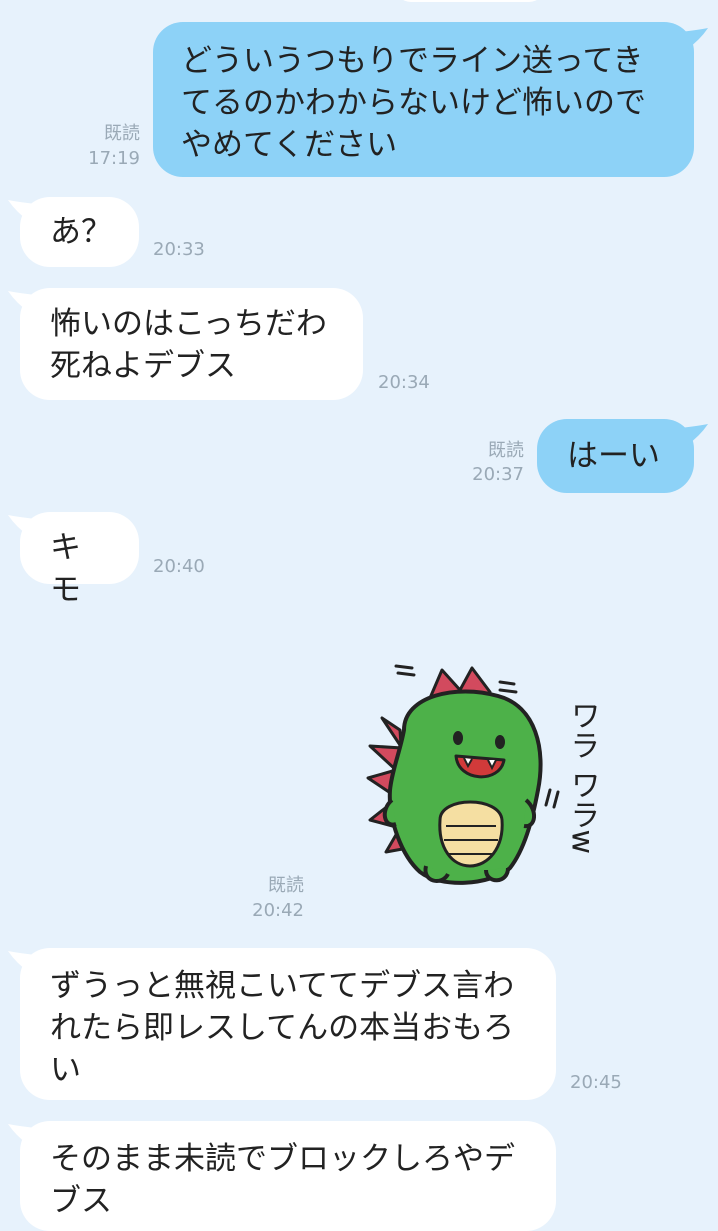 The height and width of the screenshot is (1231, 718). I want to click on sticker-caption: ワラ ワラw, so click(582, 777).